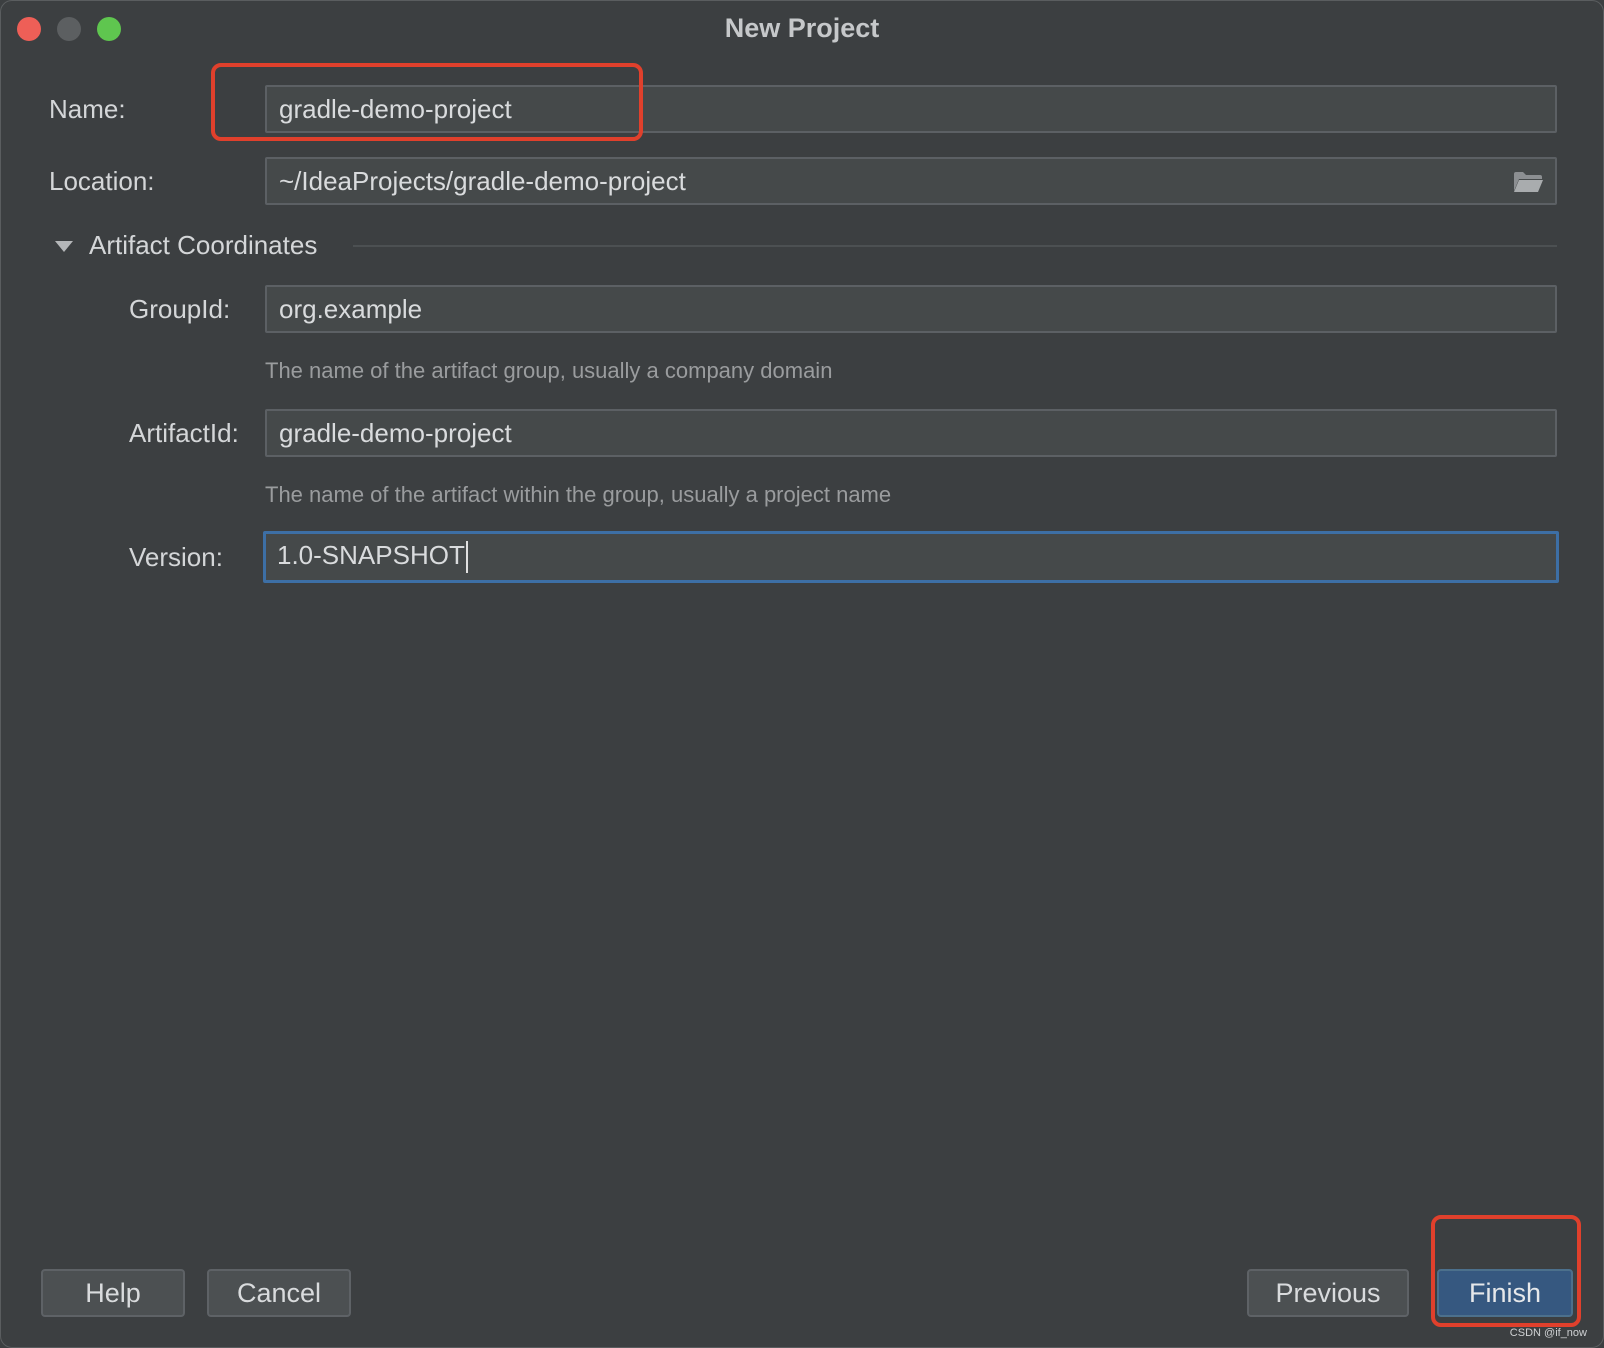 The image size is (1604, 1348). I want to click on previous-button: Previous, so click(1328, 1293).